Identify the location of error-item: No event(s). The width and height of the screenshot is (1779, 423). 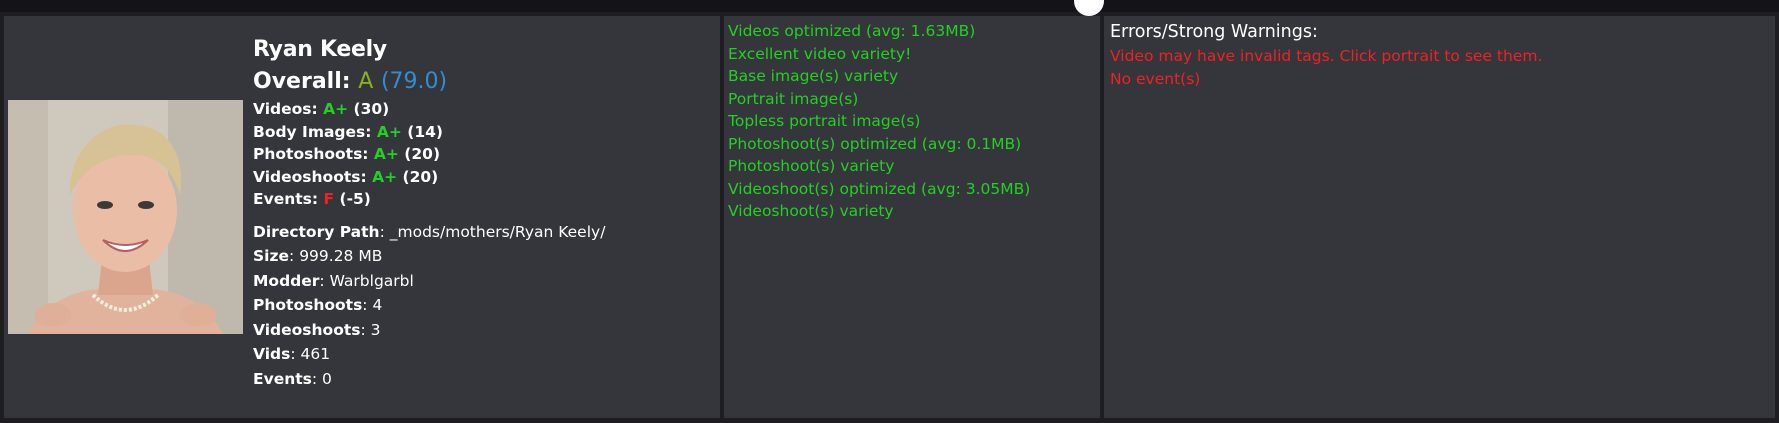
(1155, 79).